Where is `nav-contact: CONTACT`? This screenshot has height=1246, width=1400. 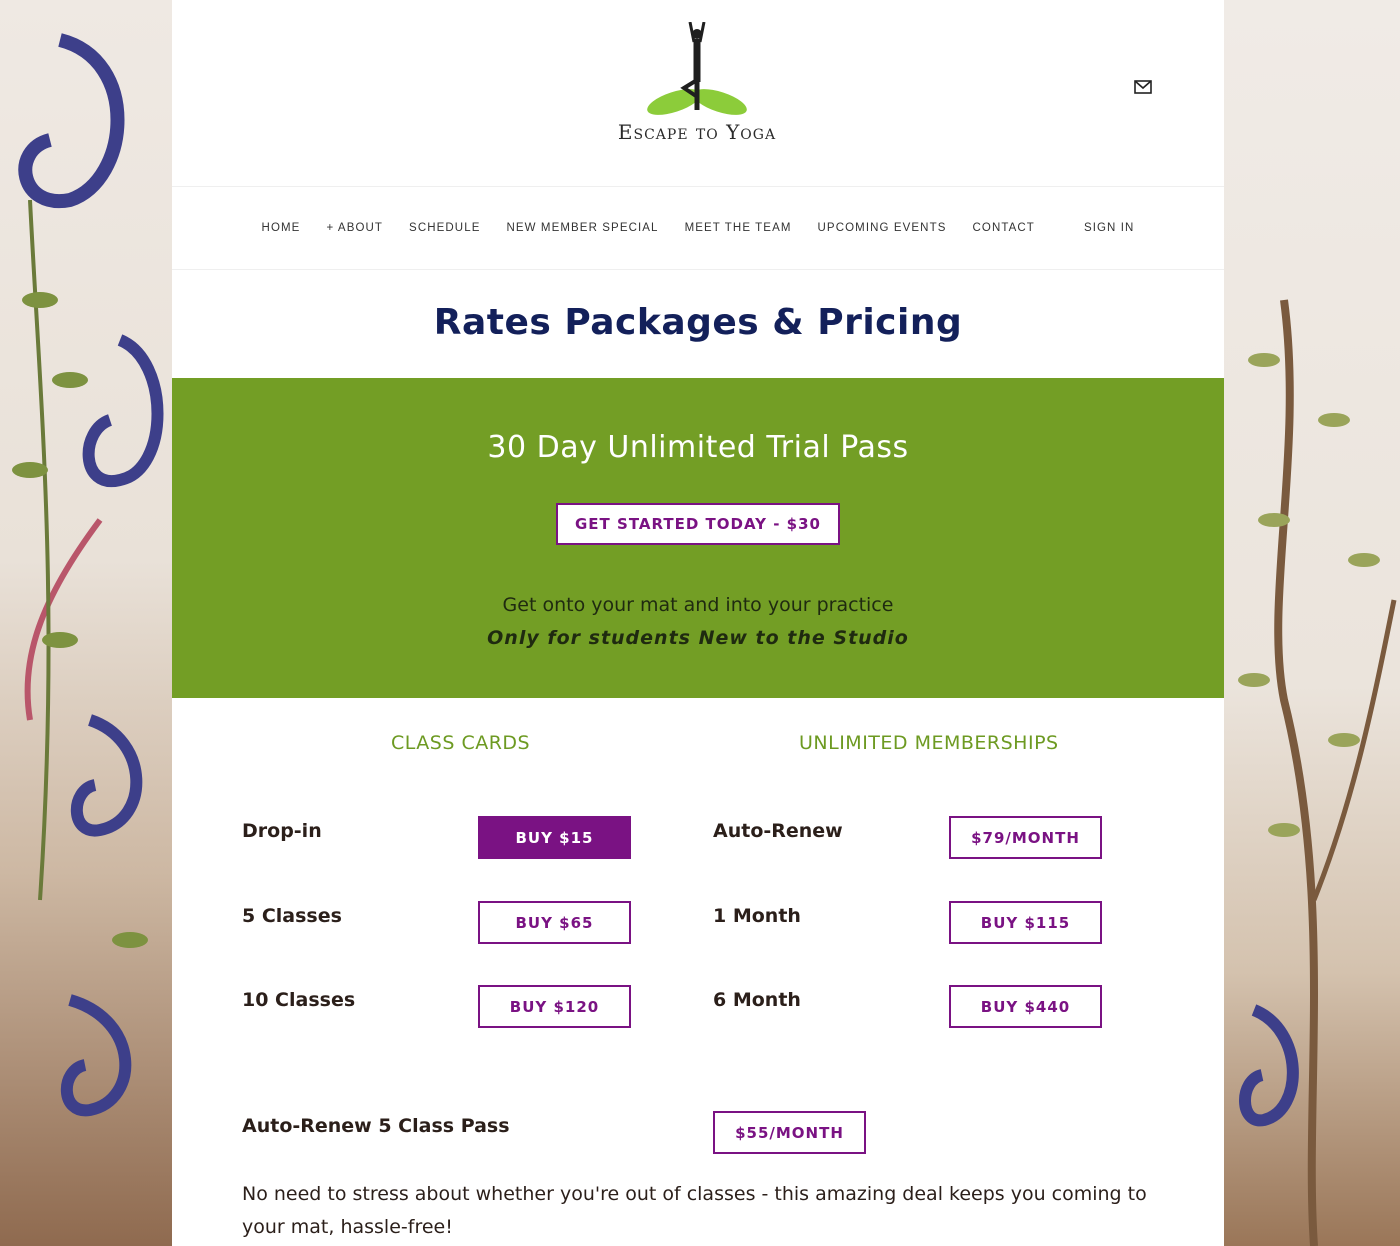
nav-contact: CONTACT is located at coordinates (1004, 228).